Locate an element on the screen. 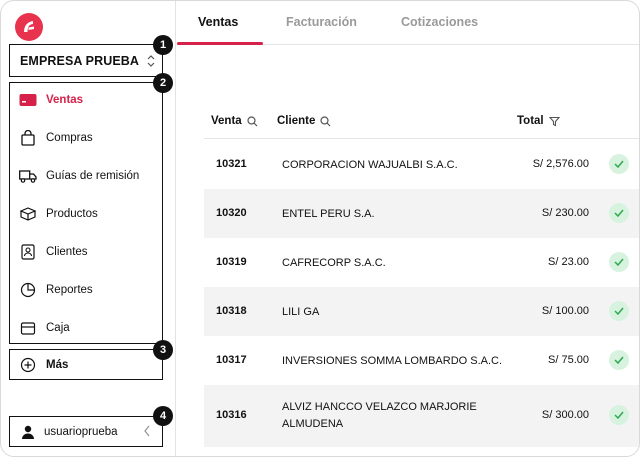  venta-number: 10319 is located at coordinates (231, 262).